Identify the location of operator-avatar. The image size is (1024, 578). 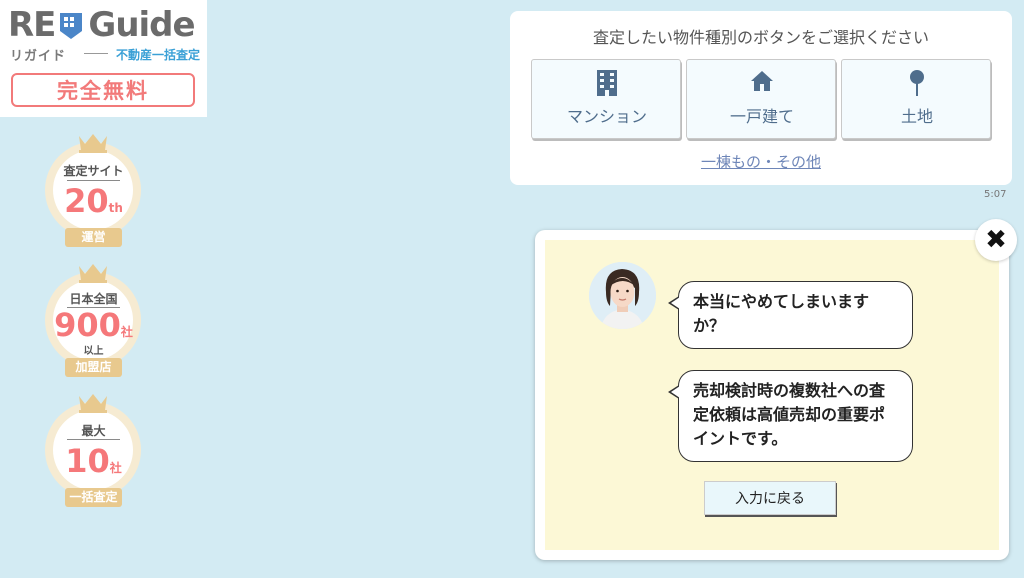
(622, 295).